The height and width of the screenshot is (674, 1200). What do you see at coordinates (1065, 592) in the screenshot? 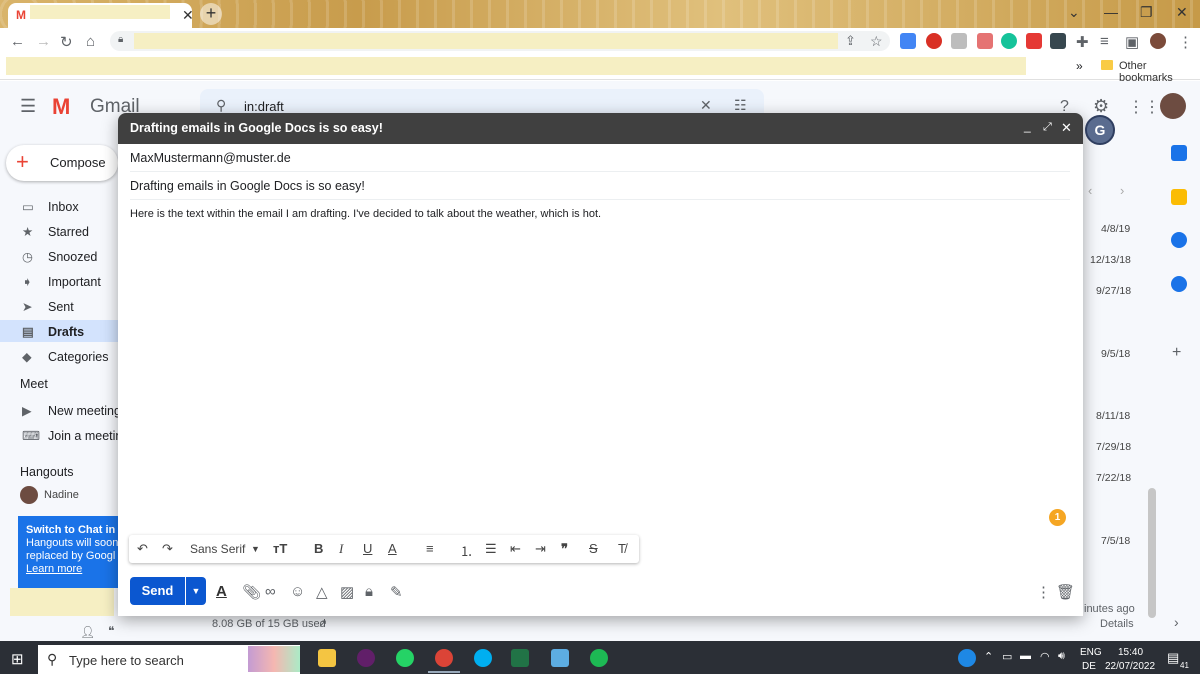
I see `discard-draft-icon: 🗑︎` at bounding box center [1065, 592].